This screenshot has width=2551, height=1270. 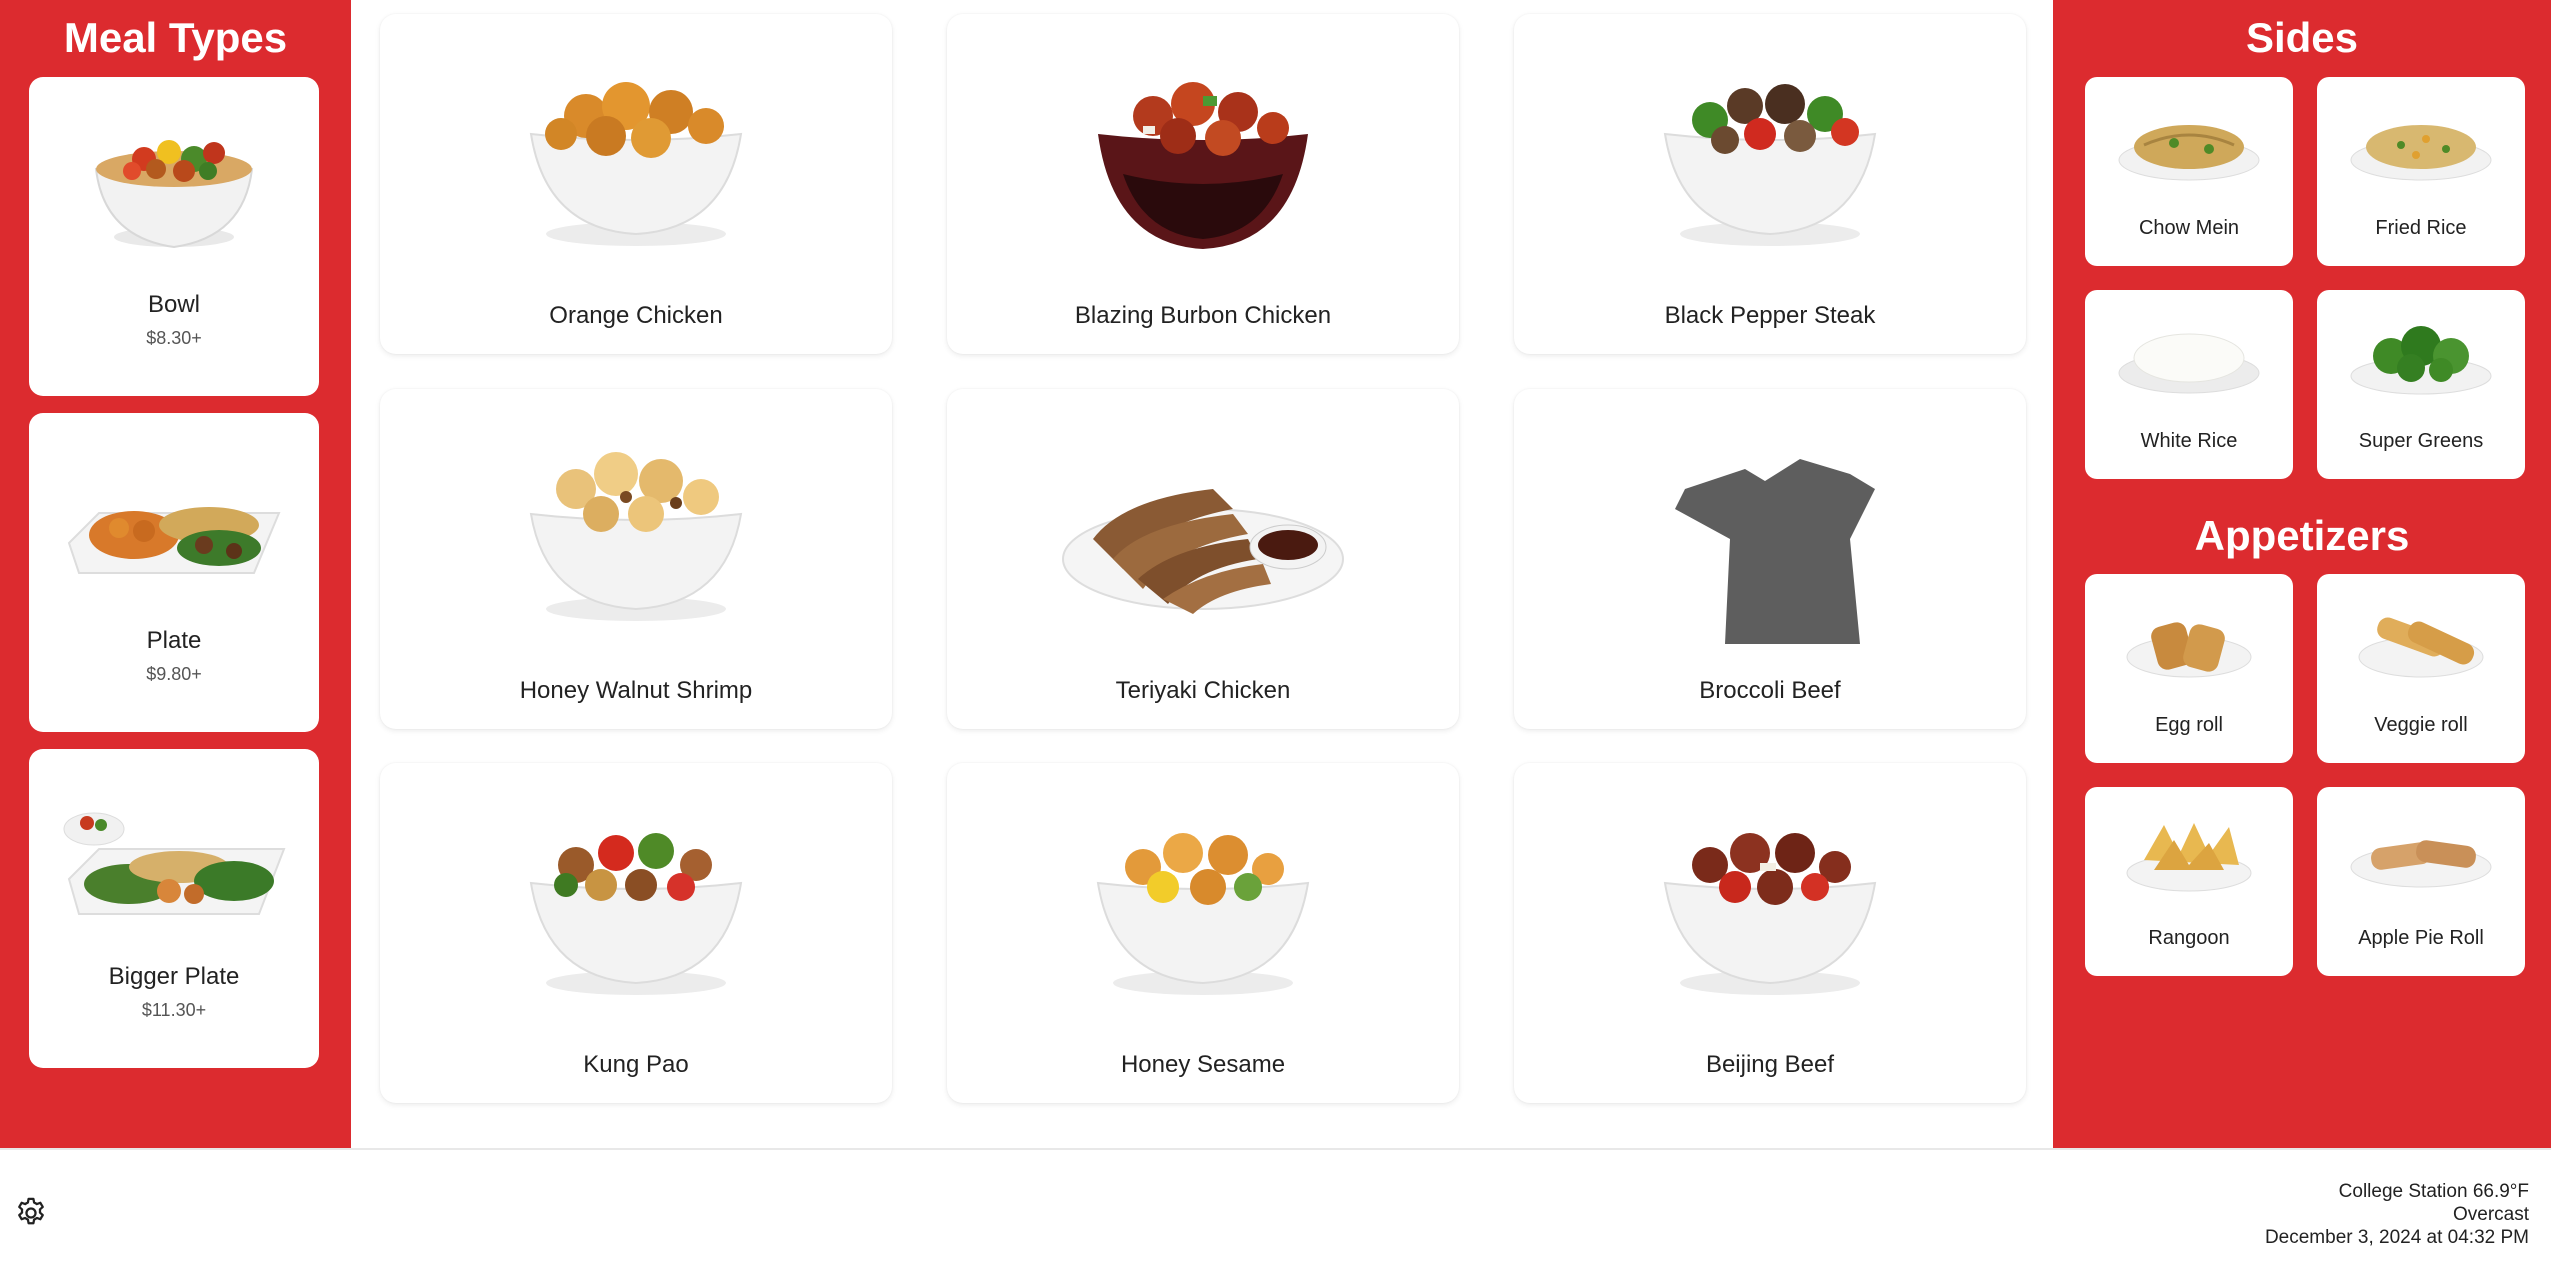 What do you see at coordinates (1203, 690) in the screenshot?
I see `entree-name: Teriyaki Chicken` at bounding box center [1203, 690].